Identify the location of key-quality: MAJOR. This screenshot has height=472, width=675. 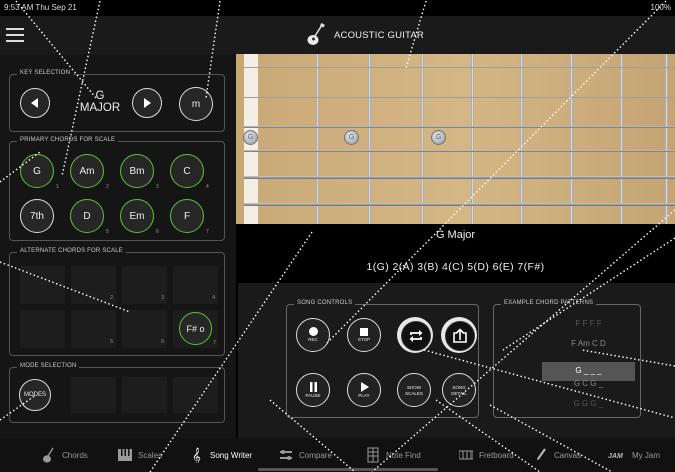
(100, 108).